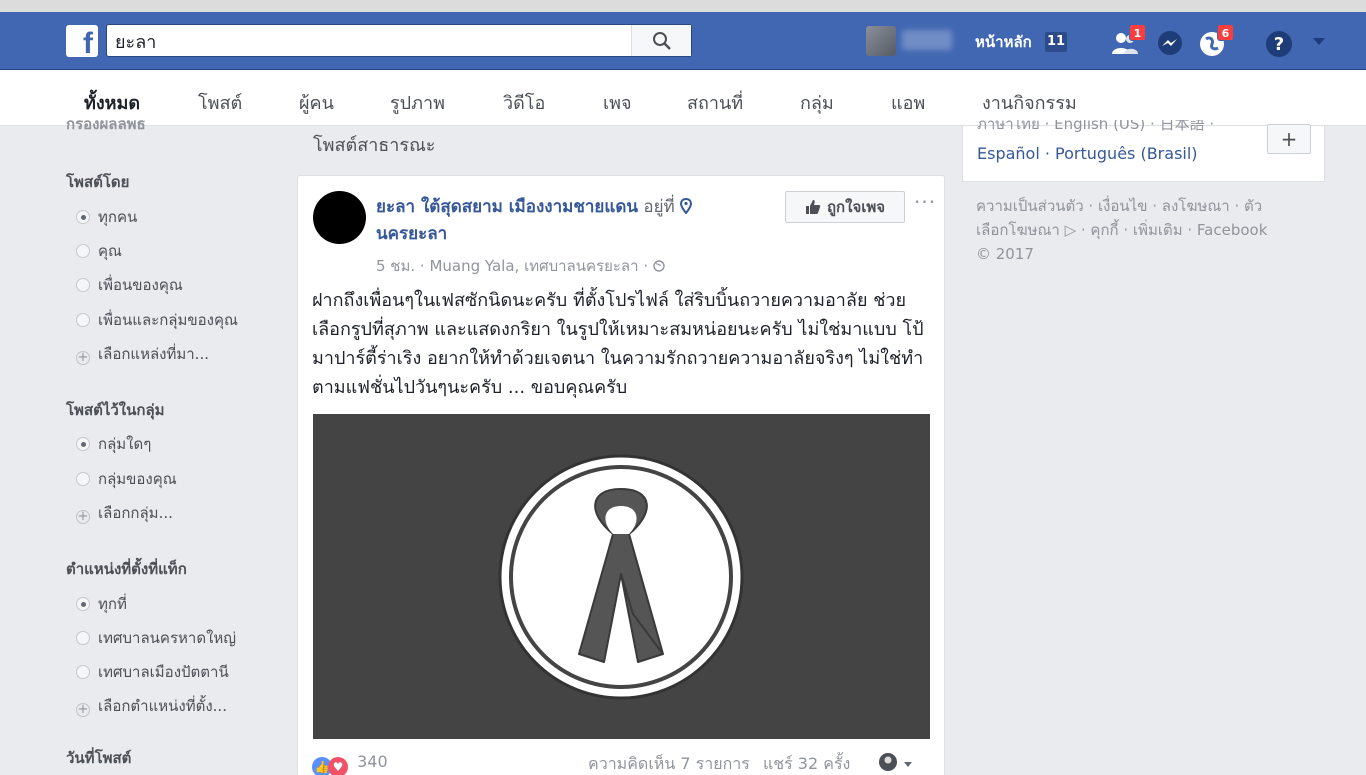 This screenshot has height=775, width=1366. Describe the element at coordinates (374, 145) in the screenshot. I see `section-title: โพสต์สาธารณะ` at that location.